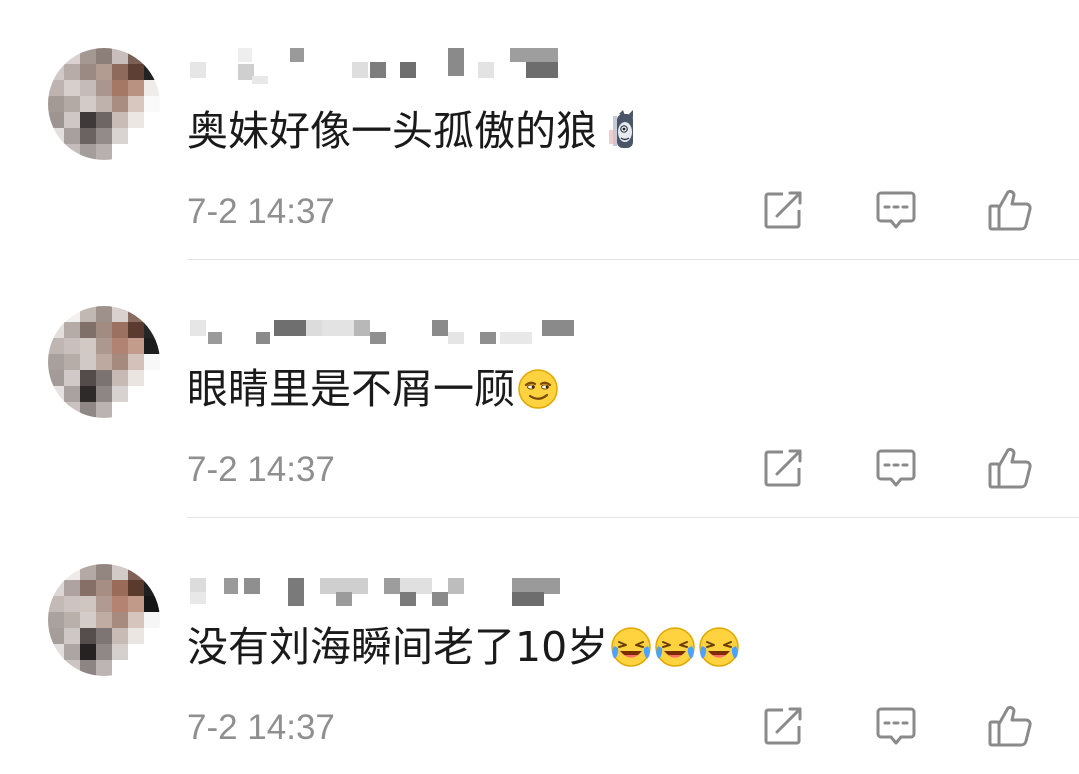 The image size is (1079, 774). What do you see at coordinates (463, 647) in the screenshot?
I see `comment-text: 没有刘海瞬间老了10岁` at bounding box center [463, 647].